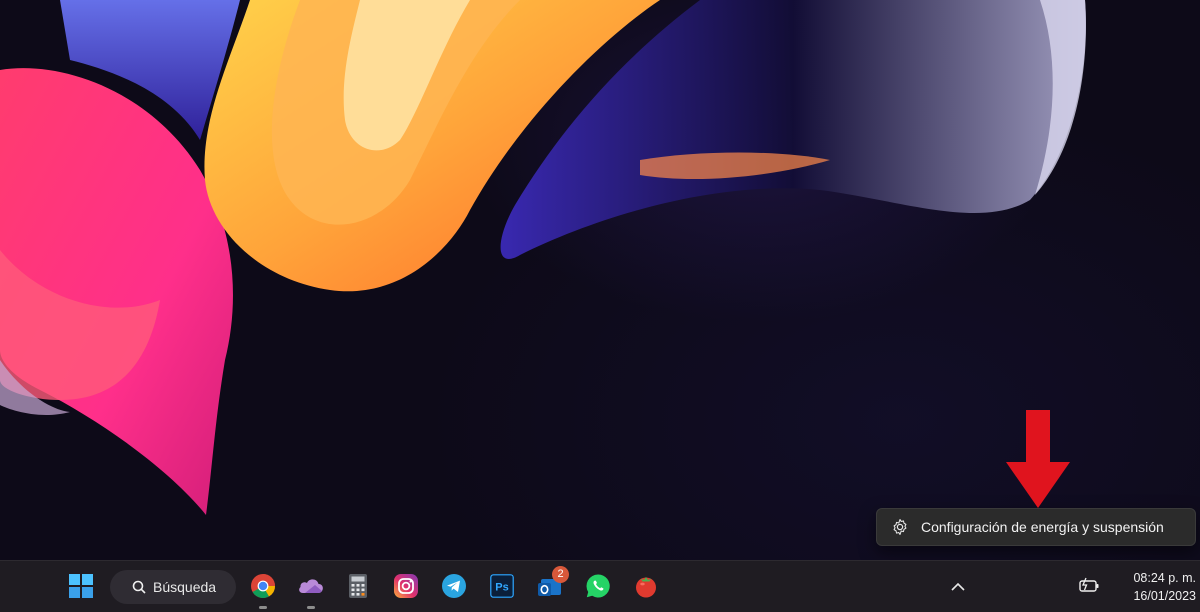 This screenshot has height=612, width=1200. I want to click on onedrive-icon, so click(311, 586).